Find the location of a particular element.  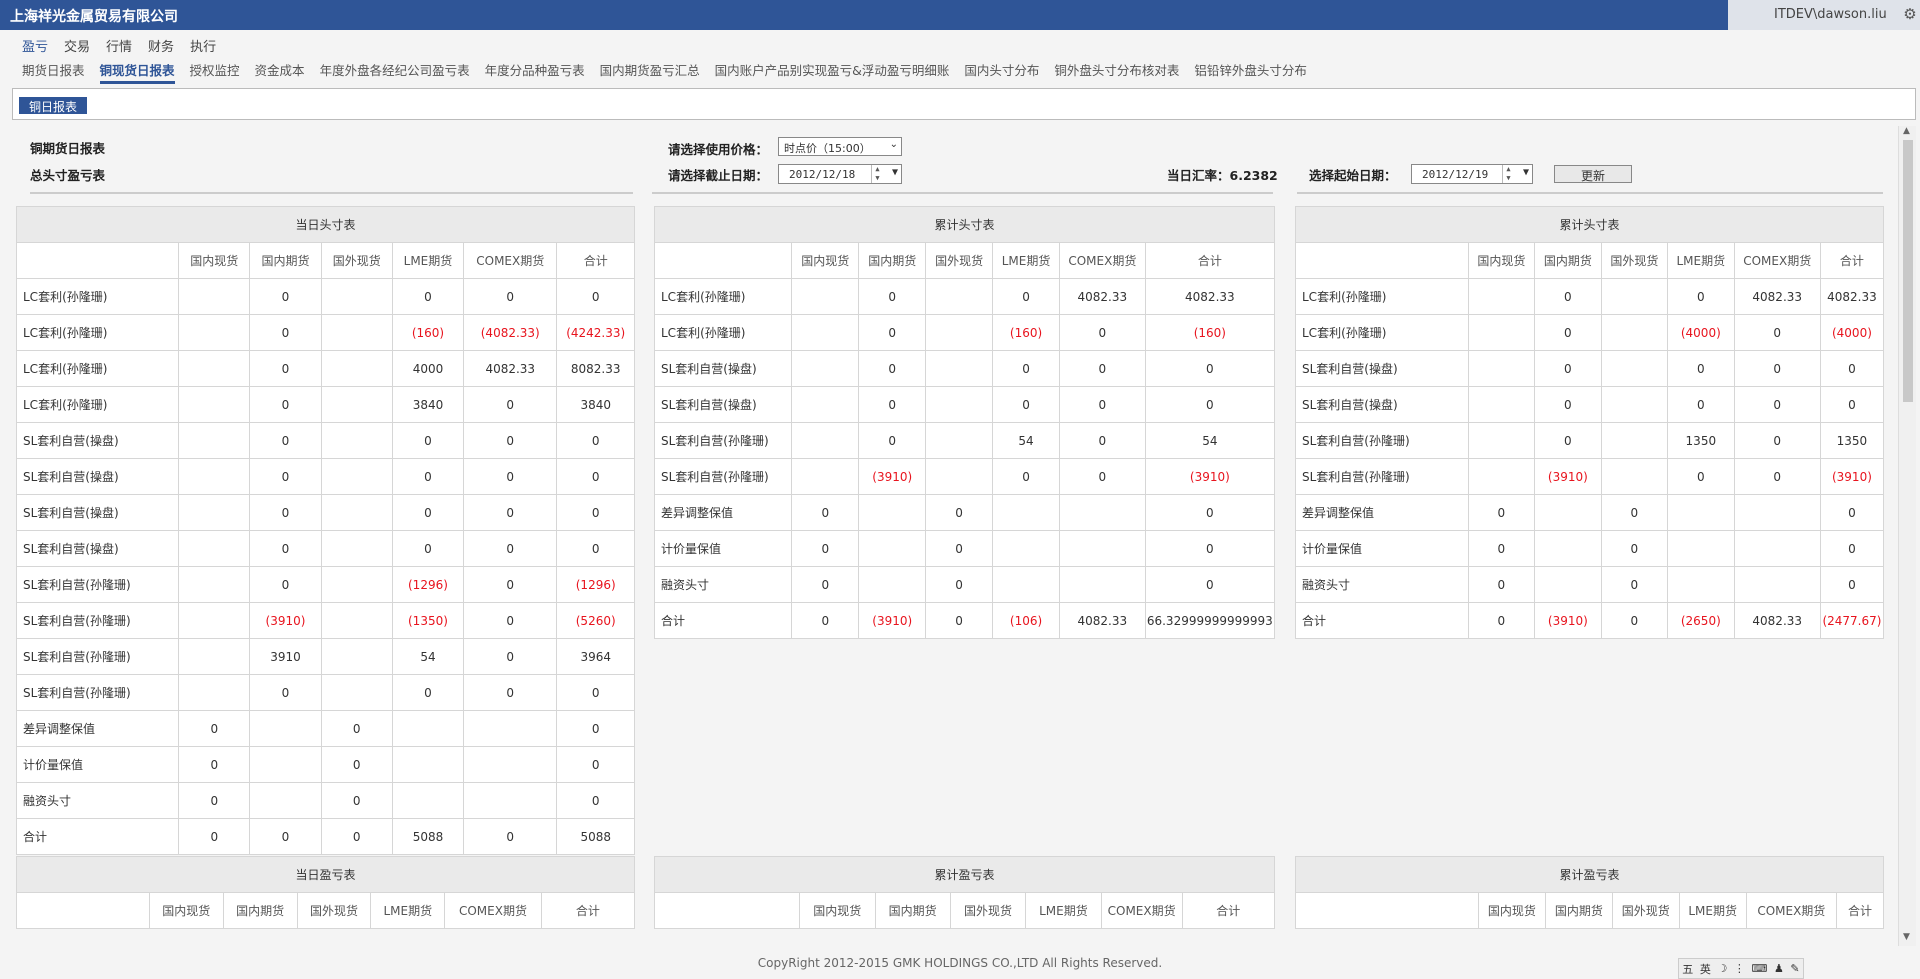

subnav-futures-daily: 期货日报表 is located at coordinates (53, 72).